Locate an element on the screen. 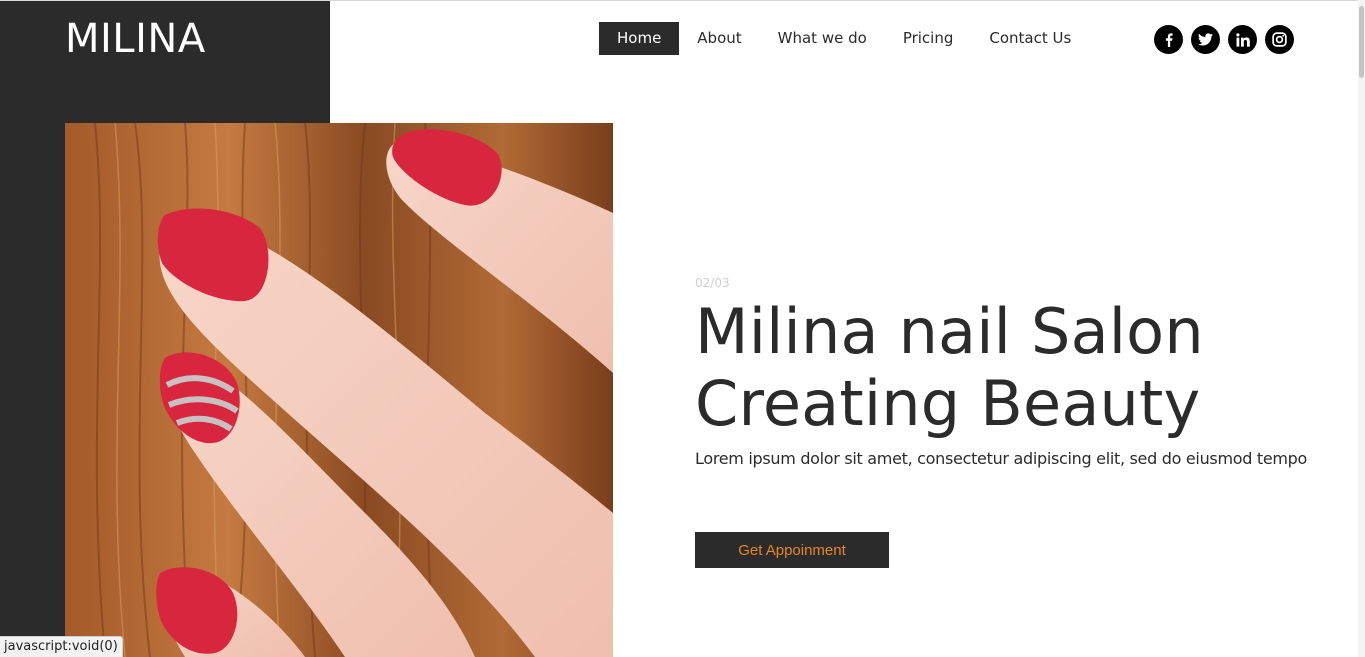  slide-counter: 02/03 is located at coordinates (712, 283).